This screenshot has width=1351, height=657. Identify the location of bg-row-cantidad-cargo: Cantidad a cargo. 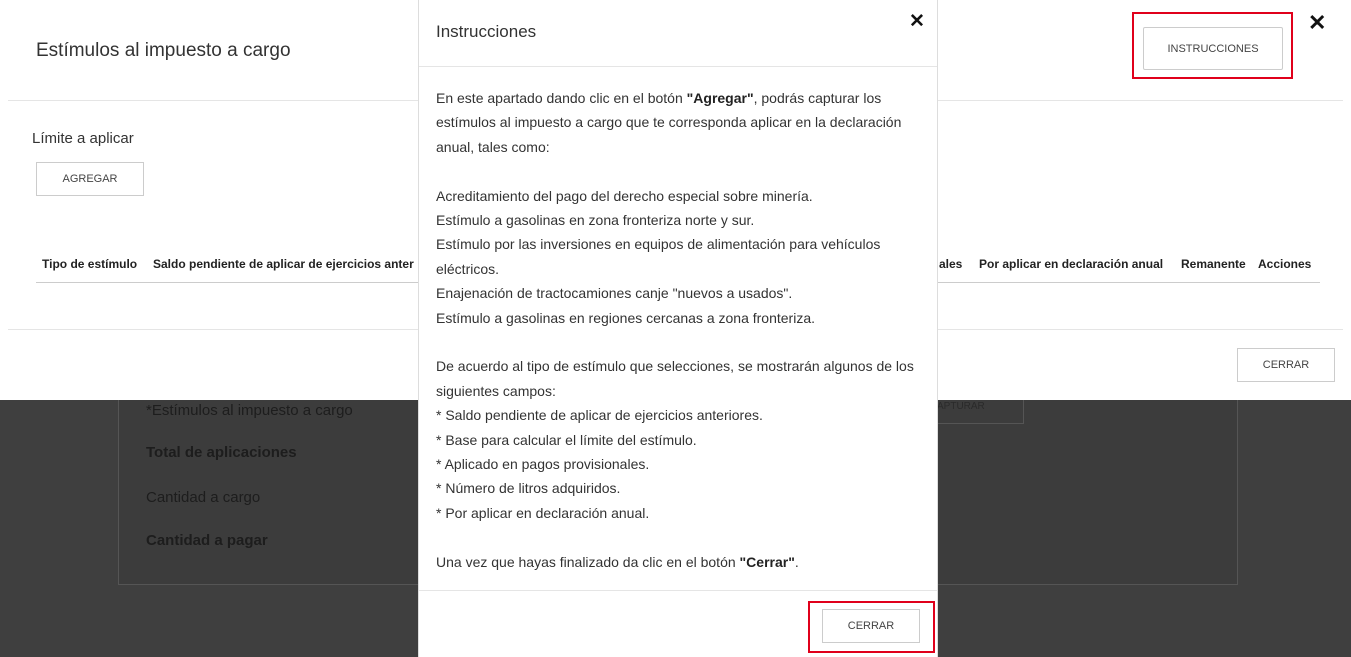
(203, 497).